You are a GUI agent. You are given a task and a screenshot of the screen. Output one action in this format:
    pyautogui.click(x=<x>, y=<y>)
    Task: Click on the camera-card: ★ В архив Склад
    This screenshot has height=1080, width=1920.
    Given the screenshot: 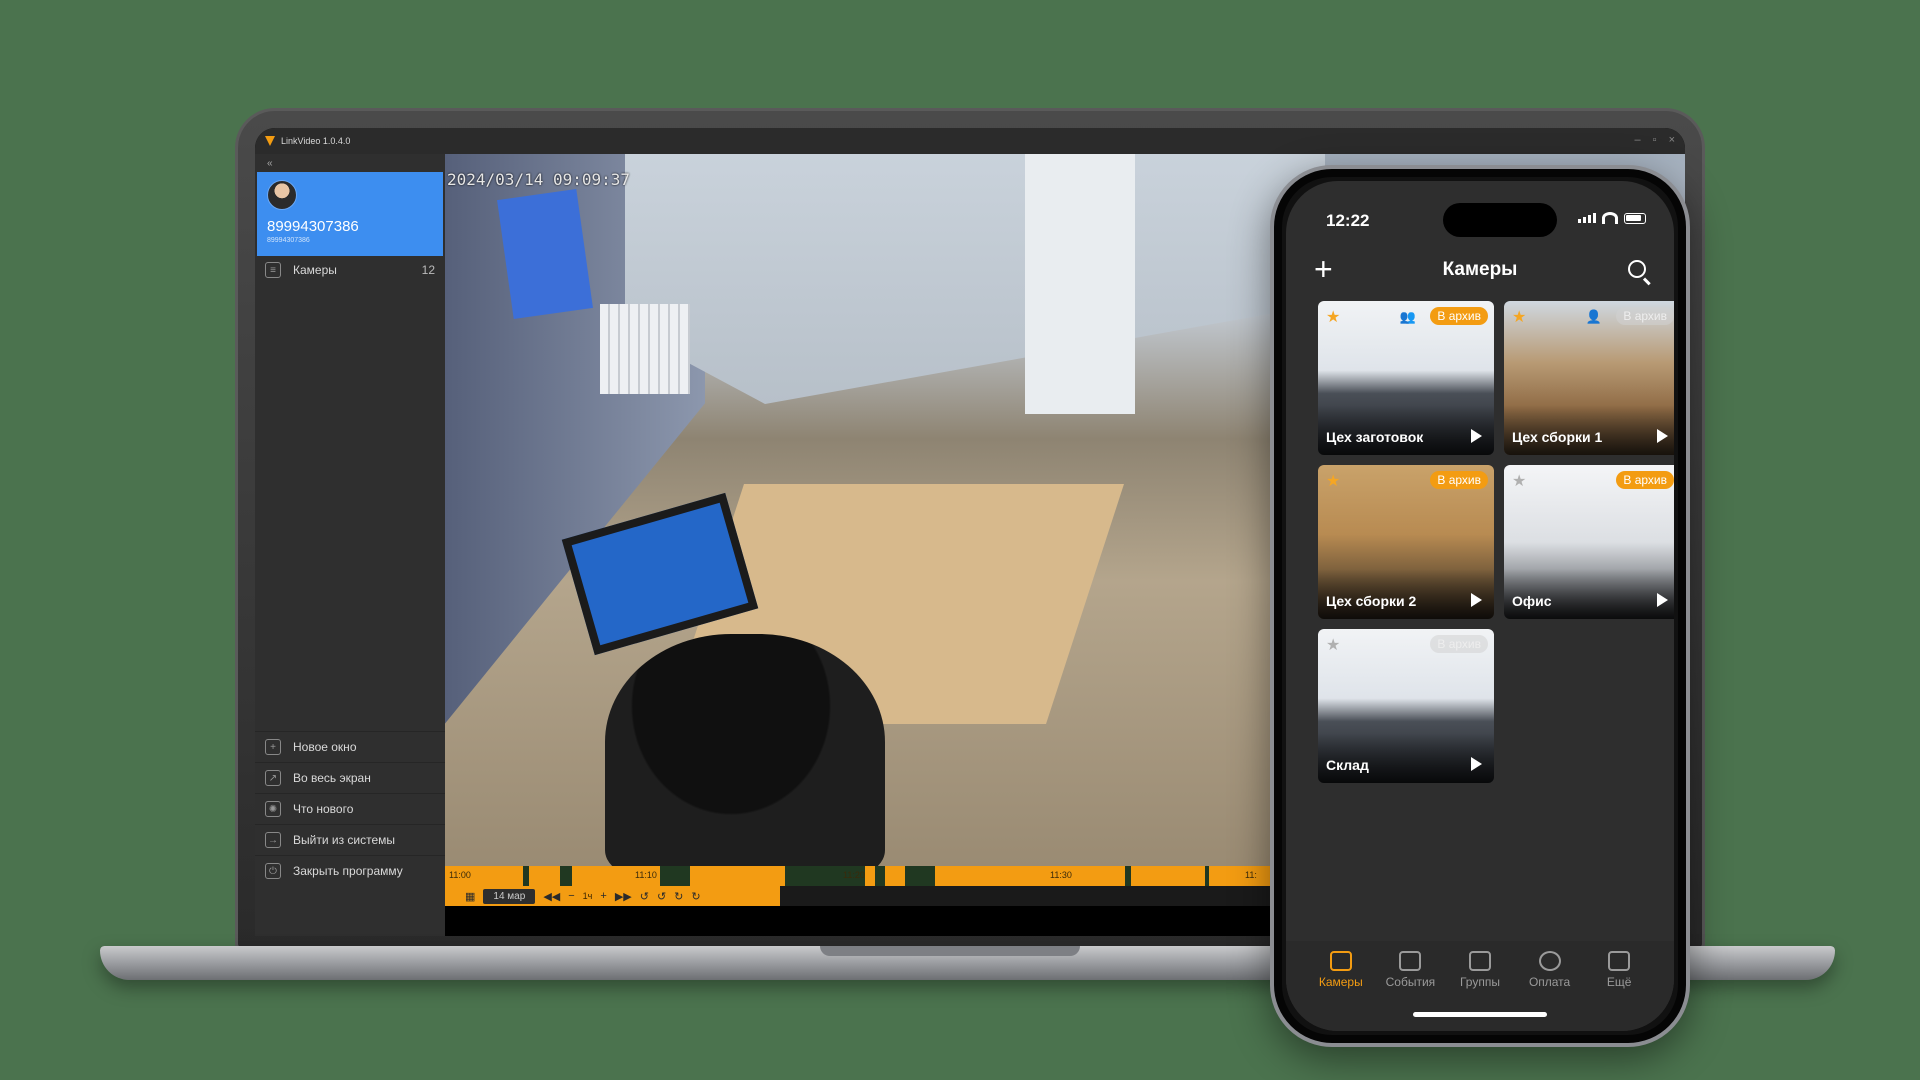 What is the action you would take?
    pyautogui.click(x=1406, y=706)
    